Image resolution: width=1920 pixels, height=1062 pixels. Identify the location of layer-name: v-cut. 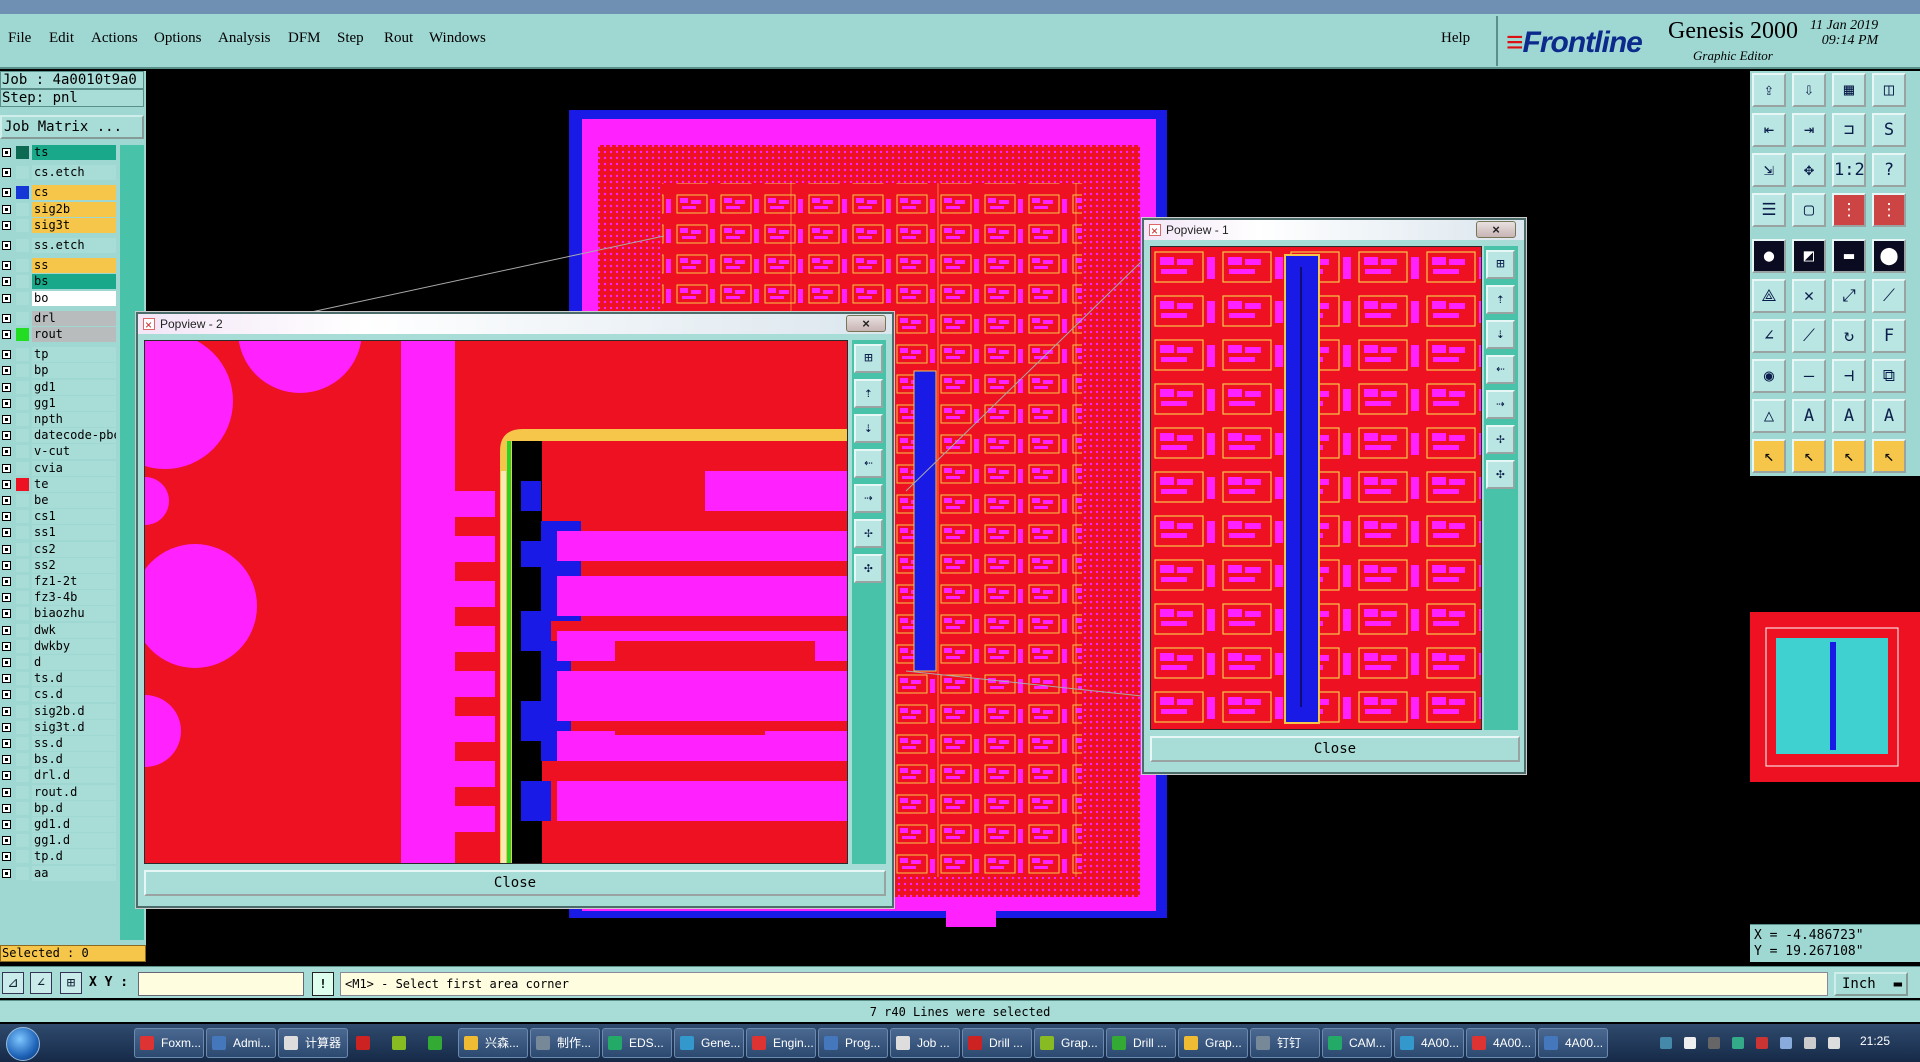
(74, 452).